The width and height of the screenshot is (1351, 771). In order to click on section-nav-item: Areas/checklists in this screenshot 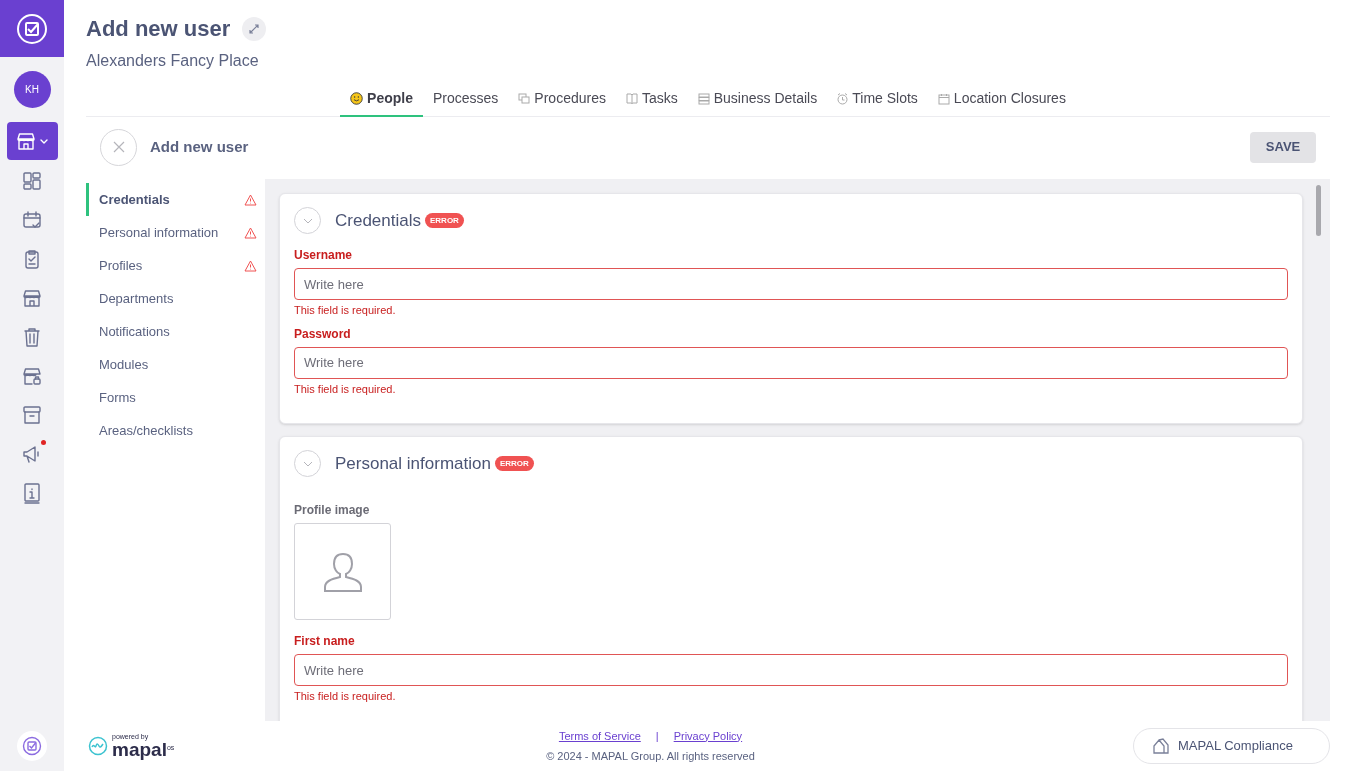, I will do `click(175, 430)`.